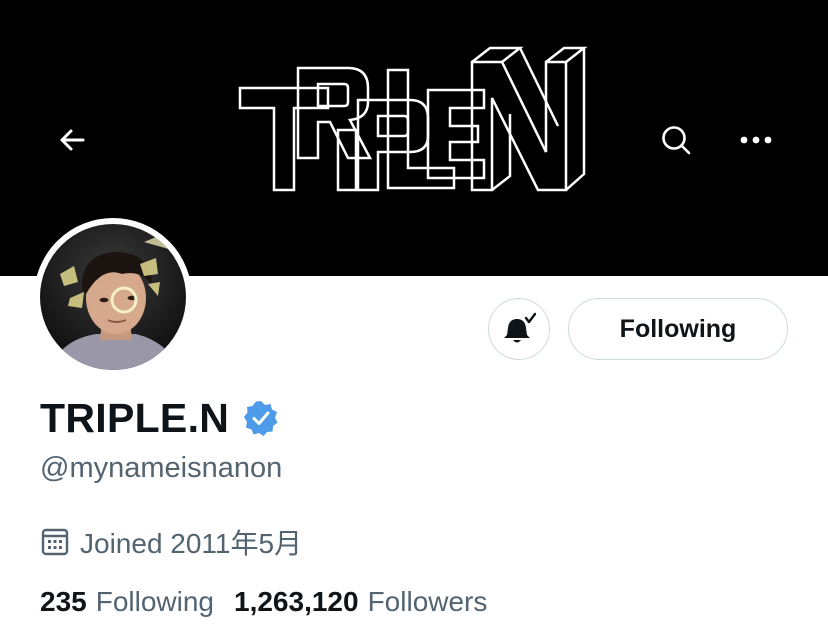 This screenshot has height=631, width=828. Describe the element at coordinates (413, 119) in the screenshot. I see `banner-logo-art` at that location.